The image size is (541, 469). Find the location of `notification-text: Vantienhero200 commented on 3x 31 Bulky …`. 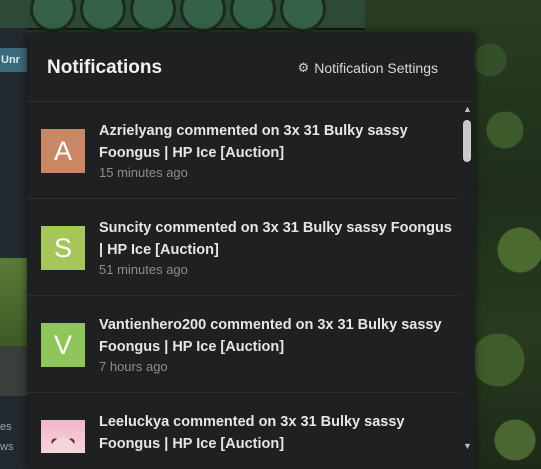

notification-text: Vantienhero200 commented on 3x 31 Bulky … is located at coordinates (270, 336).